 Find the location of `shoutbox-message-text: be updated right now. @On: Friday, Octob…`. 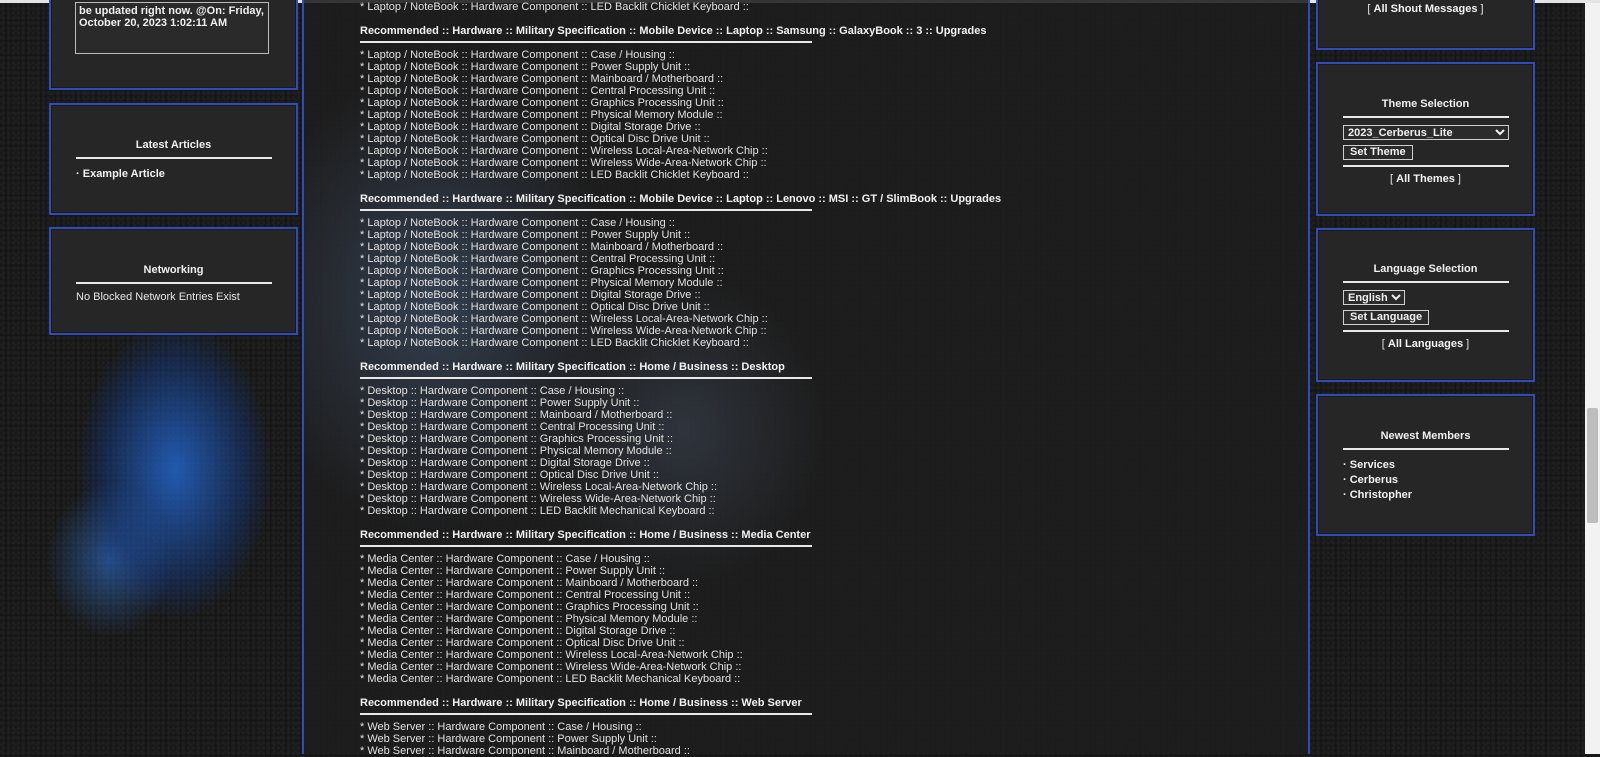

shoutbox-message-text: be updated right now. @On: Friday, Octob… is located at coordinates (171, 17).